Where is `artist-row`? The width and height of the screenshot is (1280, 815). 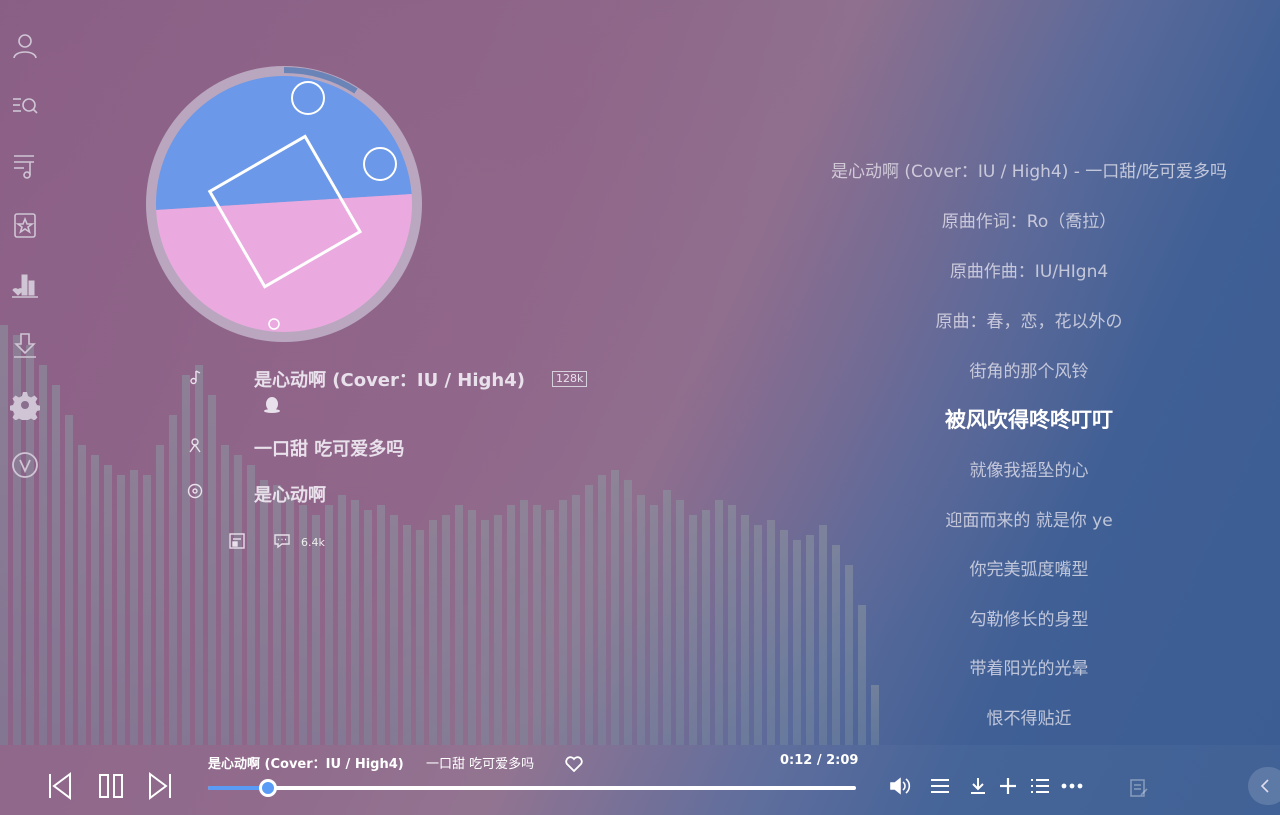
artist-row is located at coordinates (195, 445).